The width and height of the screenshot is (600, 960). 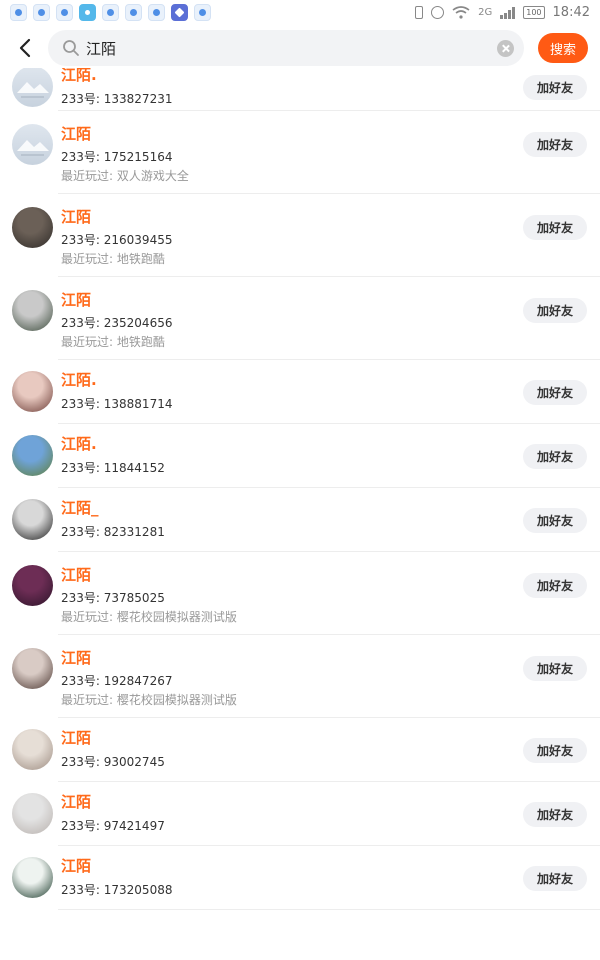 What do you see at coordinates (461, 12) in the screenshot?
I see `wifi-icon` at bounding box center [461, 12].